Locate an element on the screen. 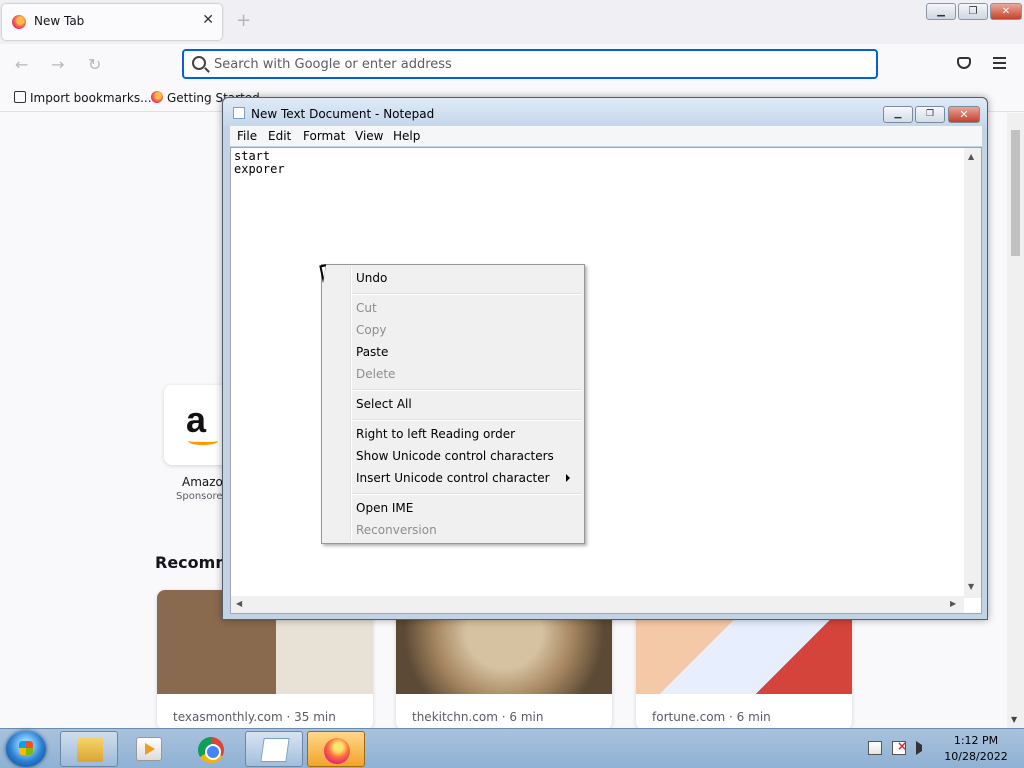 The image size is (1024, 768). menu-item-rtl-reading-order: Right to left Reading order is located at coordinates (453, 434).